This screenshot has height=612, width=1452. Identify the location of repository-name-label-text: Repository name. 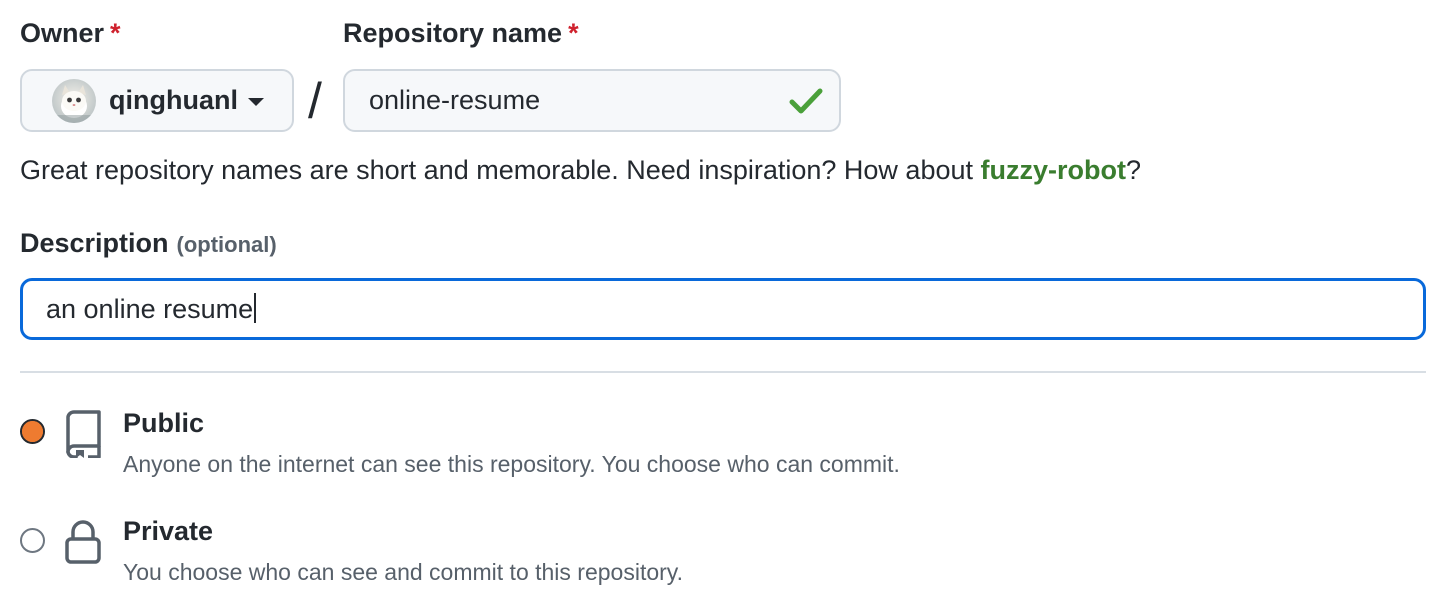
(453, 33).